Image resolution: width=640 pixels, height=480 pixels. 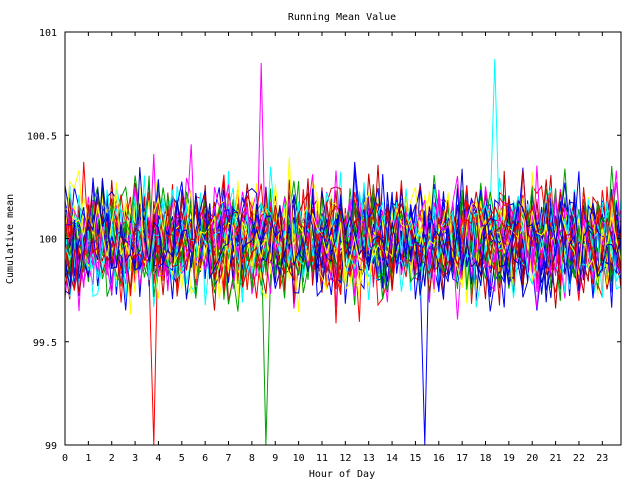 What do you see at coordinates (342, 17) in the screenshot?
I see `chart-title: Running Mean Value` at bounding box center [342, 17].